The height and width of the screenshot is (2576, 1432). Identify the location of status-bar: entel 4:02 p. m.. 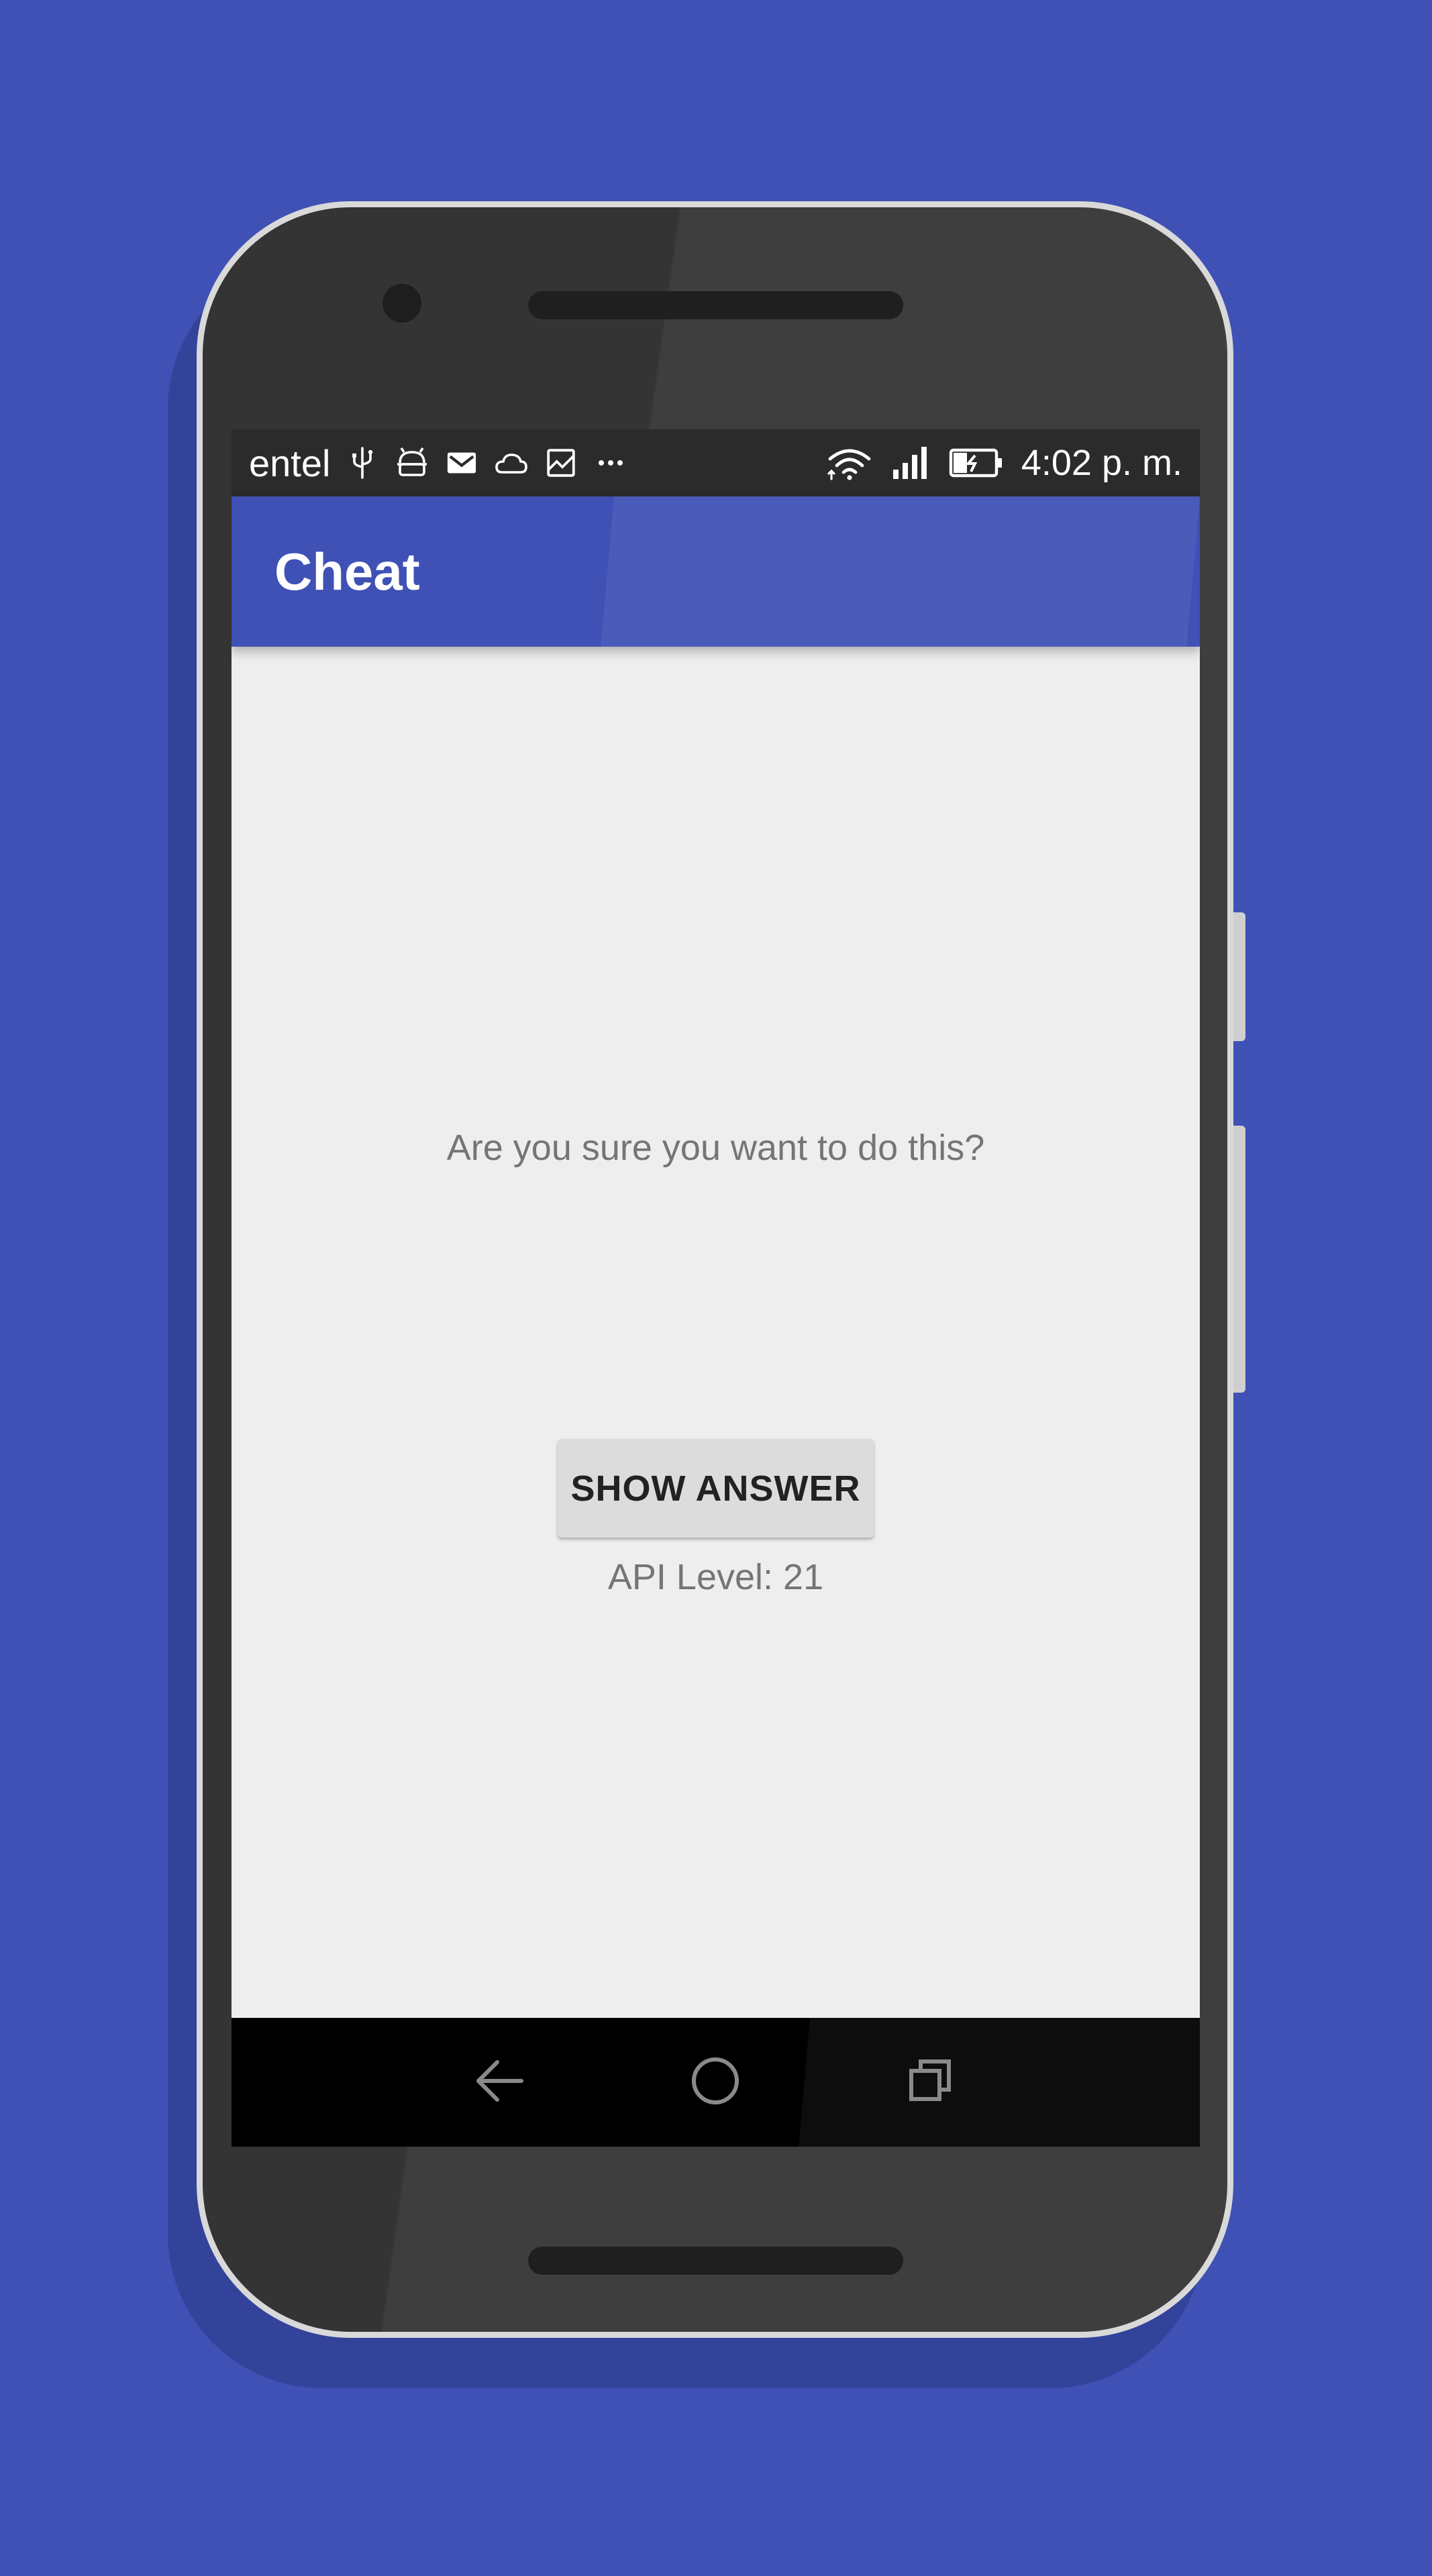
(716, 462).